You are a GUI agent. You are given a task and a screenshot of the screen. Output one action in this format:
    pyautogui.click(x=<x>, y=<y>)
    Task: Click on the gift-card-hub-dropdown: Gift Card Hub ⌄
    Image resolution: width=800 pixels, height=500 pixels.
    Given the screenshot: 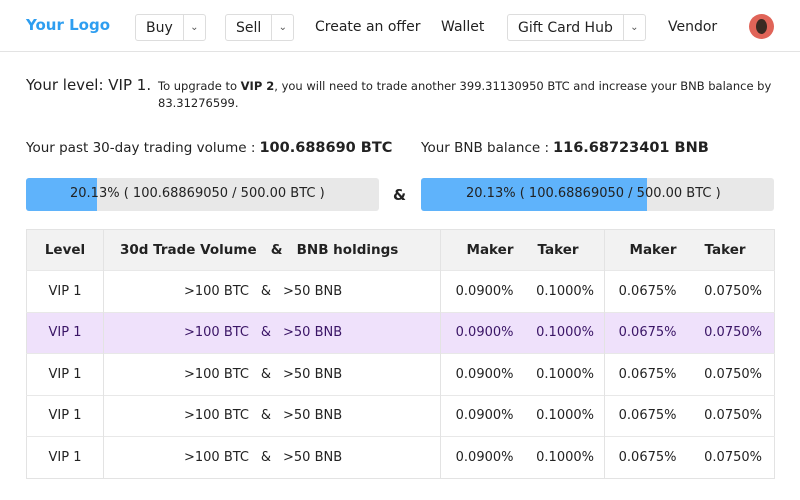 What is the action you would take?
    pyautogui.click(x=576, y=27)
    